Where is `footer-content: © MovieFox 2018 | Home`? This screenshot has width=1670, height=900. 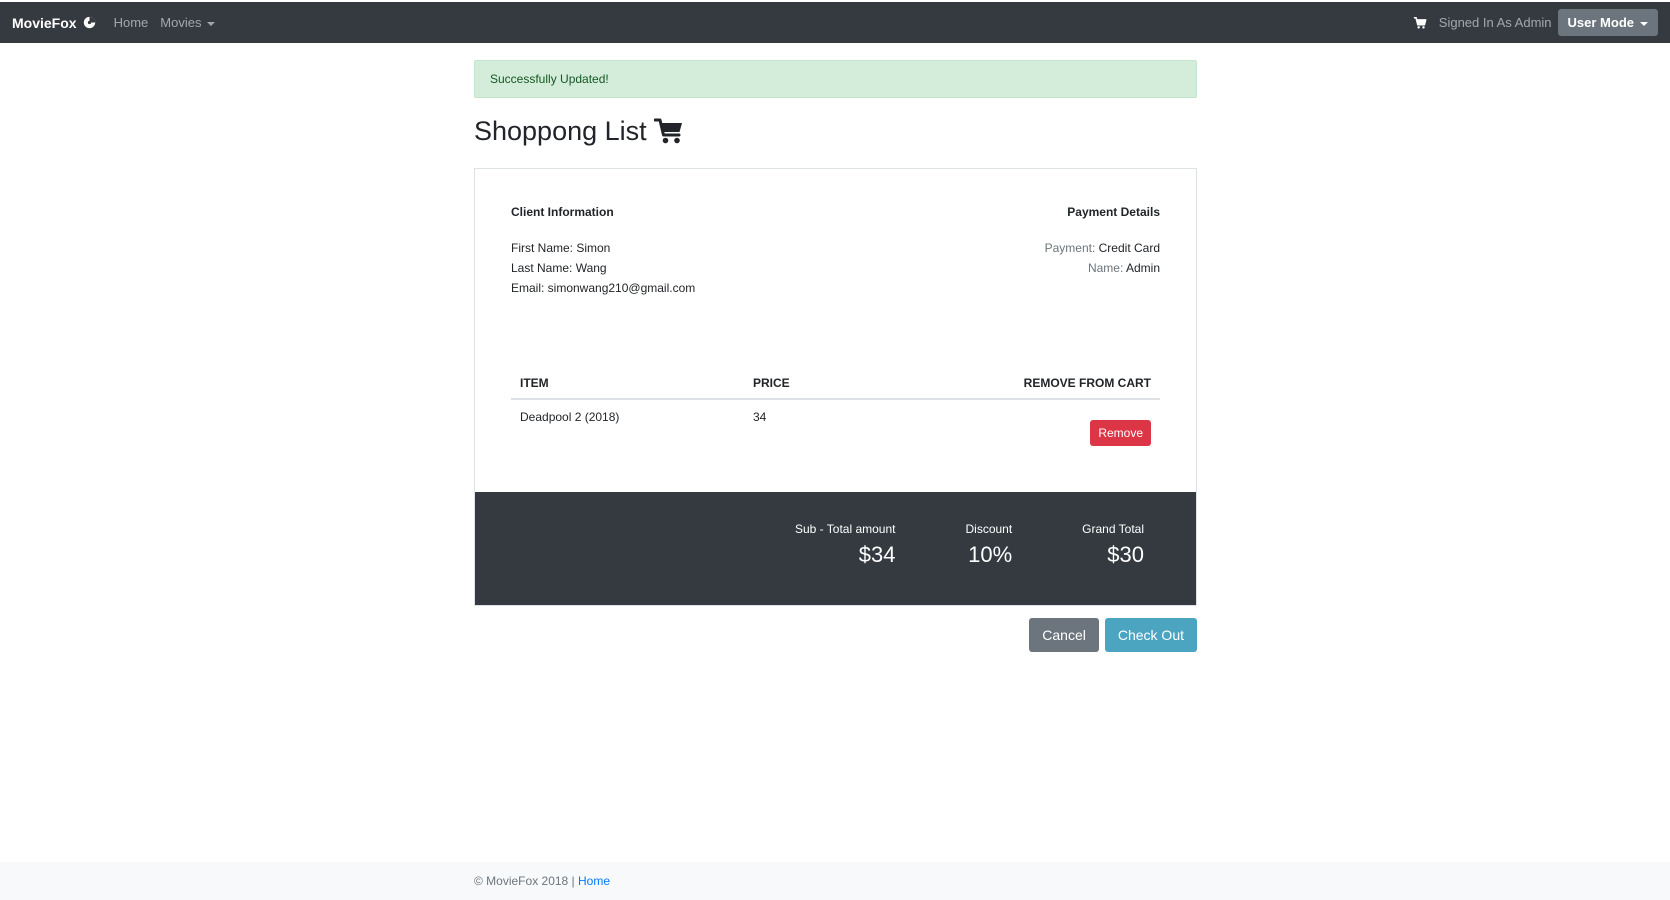
footer-content: © MovieFox 2018 | Home is located at coordinates (542, 881).